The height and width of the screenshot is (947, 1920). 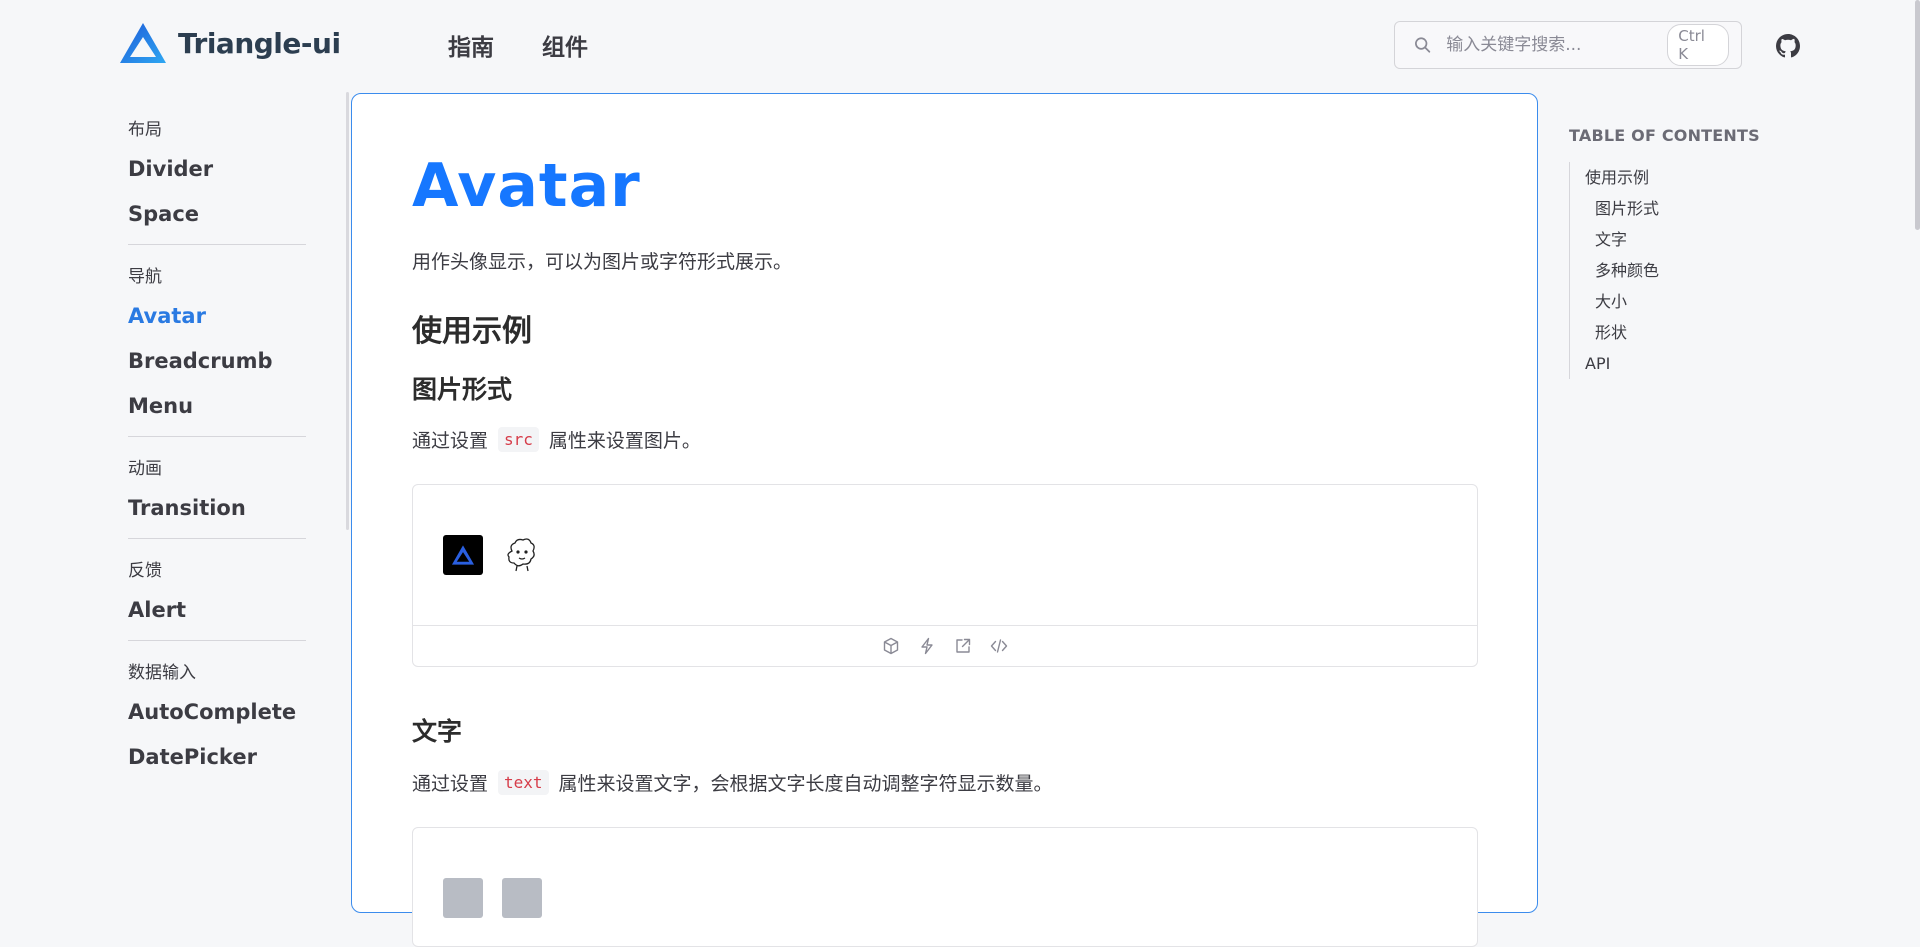 What do you see at coordinates (1685, 239) in the screenshot?
I see `toc-item: 文字` at bounding box center [1685, 239].